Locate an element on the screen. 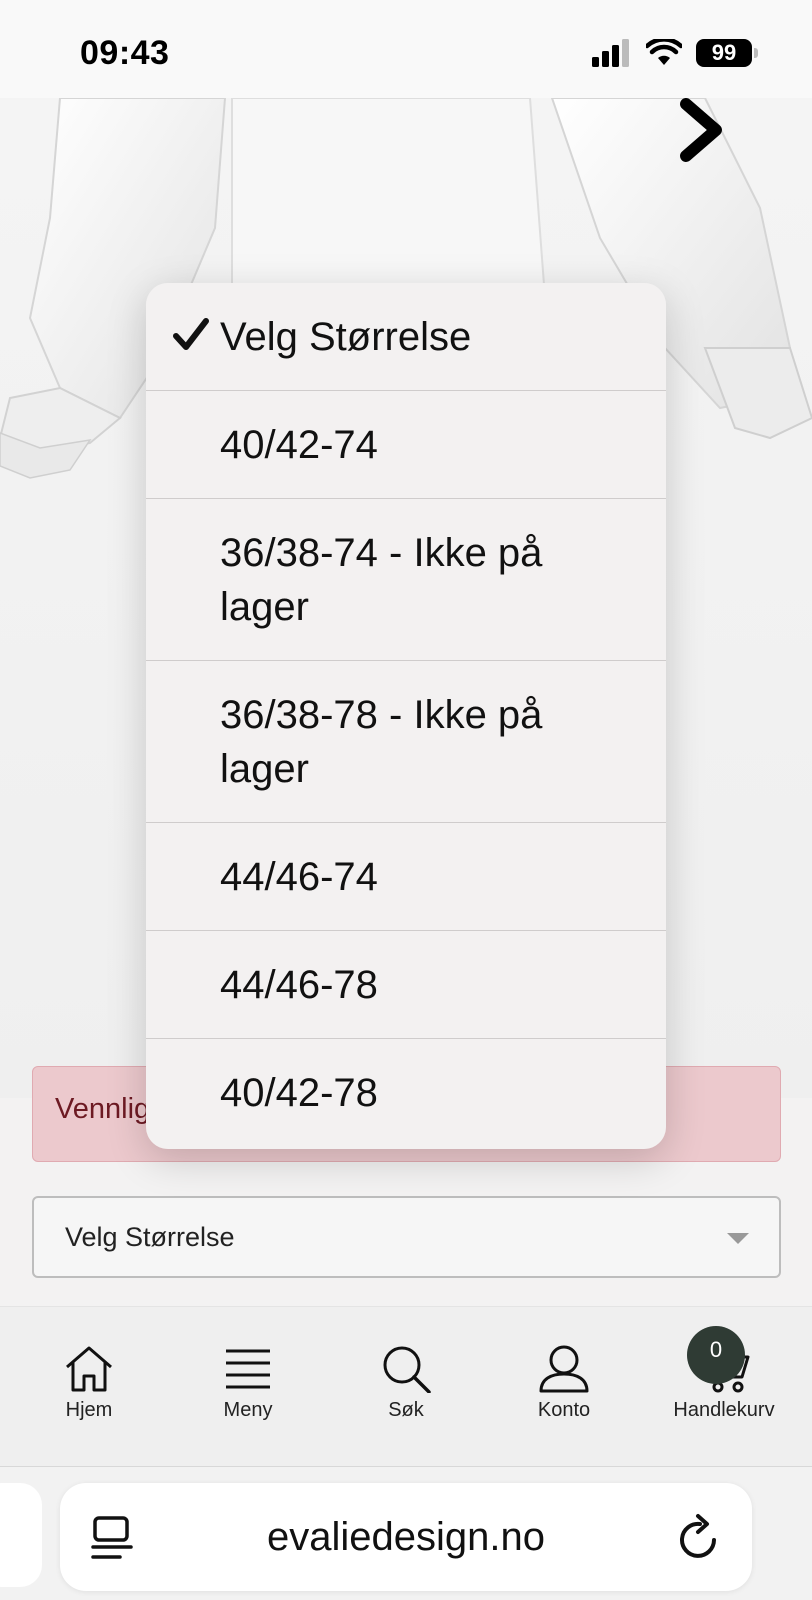 Image resolution: width=812 pixels, height=1600 pixels. battery-icon: 99 is located at coordinates (727, 53).